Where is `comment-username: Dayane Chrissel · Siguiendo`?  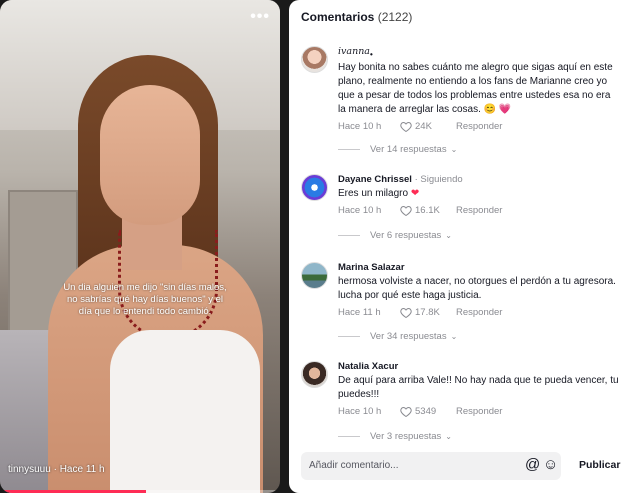
comment-username: Dayane Chrissel · Siguiendo is located at coordinates (479, 179).